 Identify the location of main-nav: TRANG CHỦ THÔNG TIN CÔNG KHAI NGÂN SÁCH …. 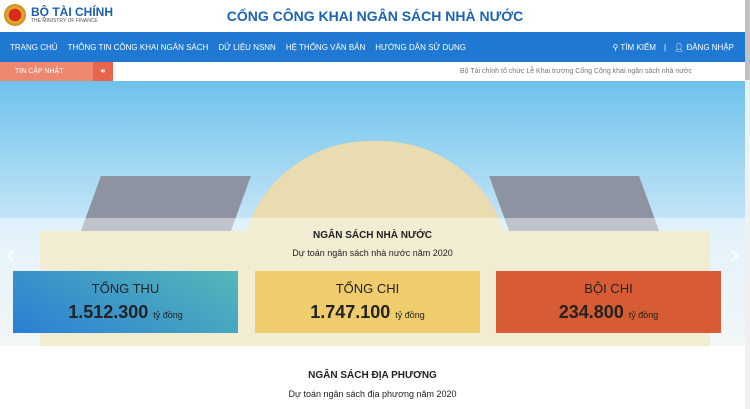
(375, 47).